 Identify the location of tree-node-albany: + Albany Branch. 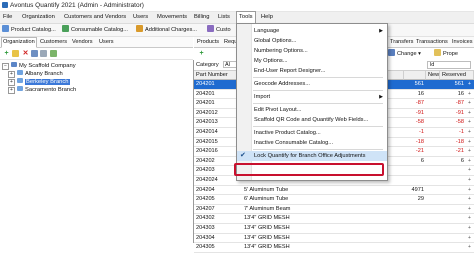
(35, 74).